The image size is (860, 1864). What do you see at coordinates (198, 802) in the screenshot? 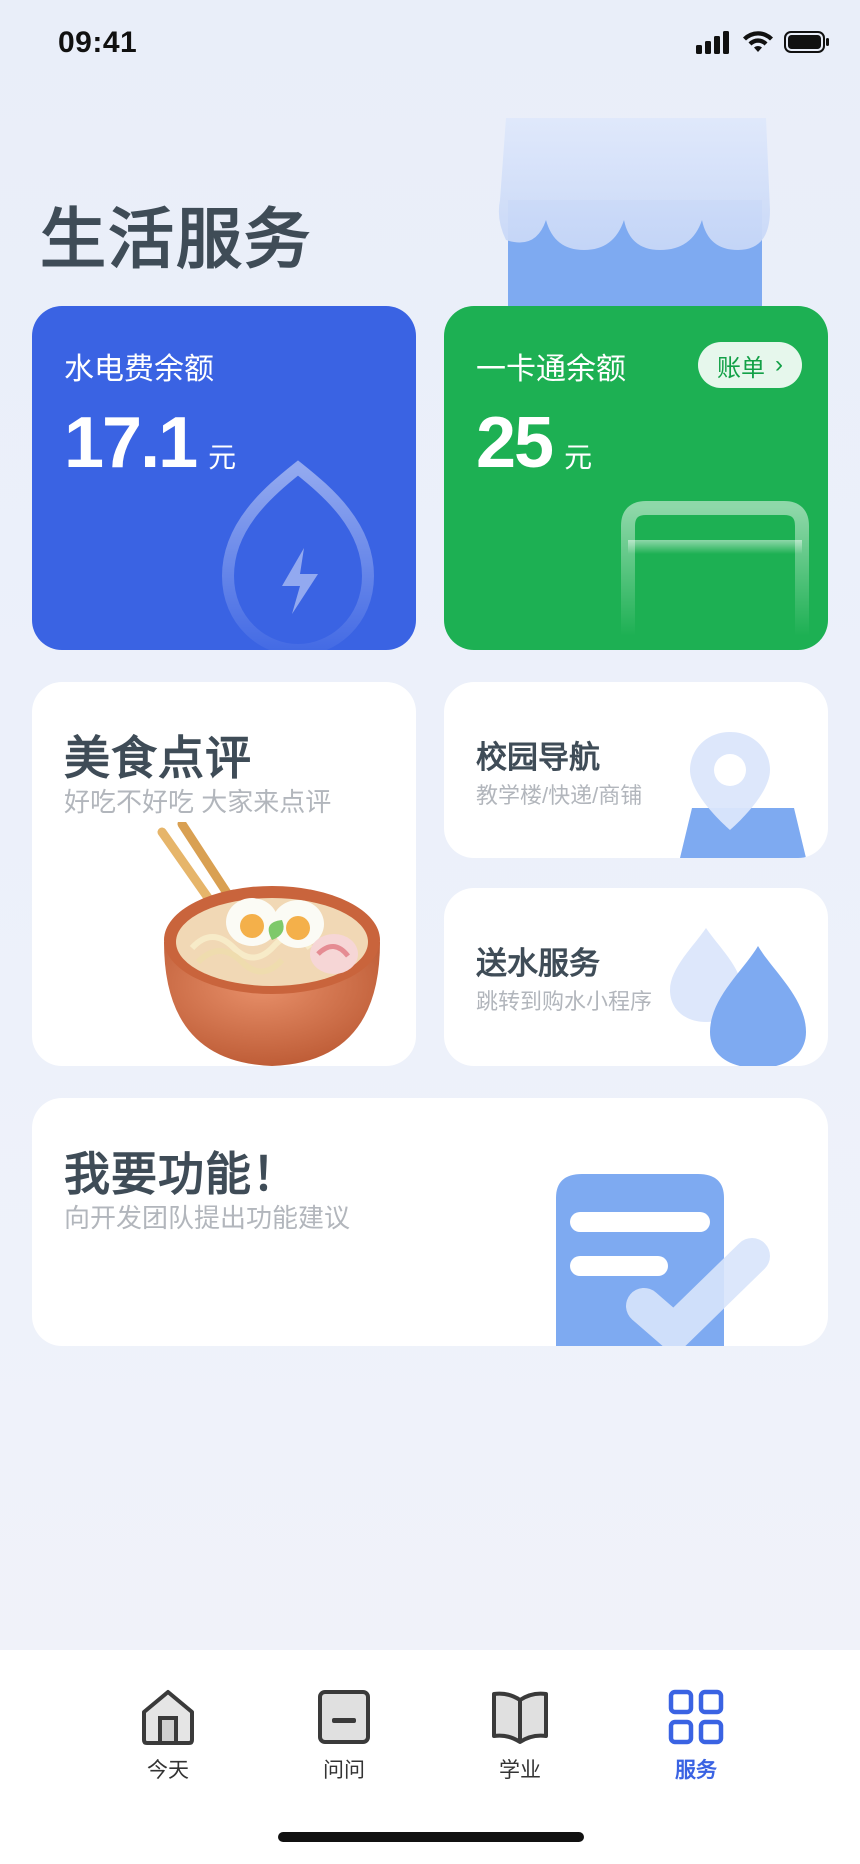
I see `food-review-subtitle: 好吃不好吃 大家来点评` at bounding box center [198, 802].